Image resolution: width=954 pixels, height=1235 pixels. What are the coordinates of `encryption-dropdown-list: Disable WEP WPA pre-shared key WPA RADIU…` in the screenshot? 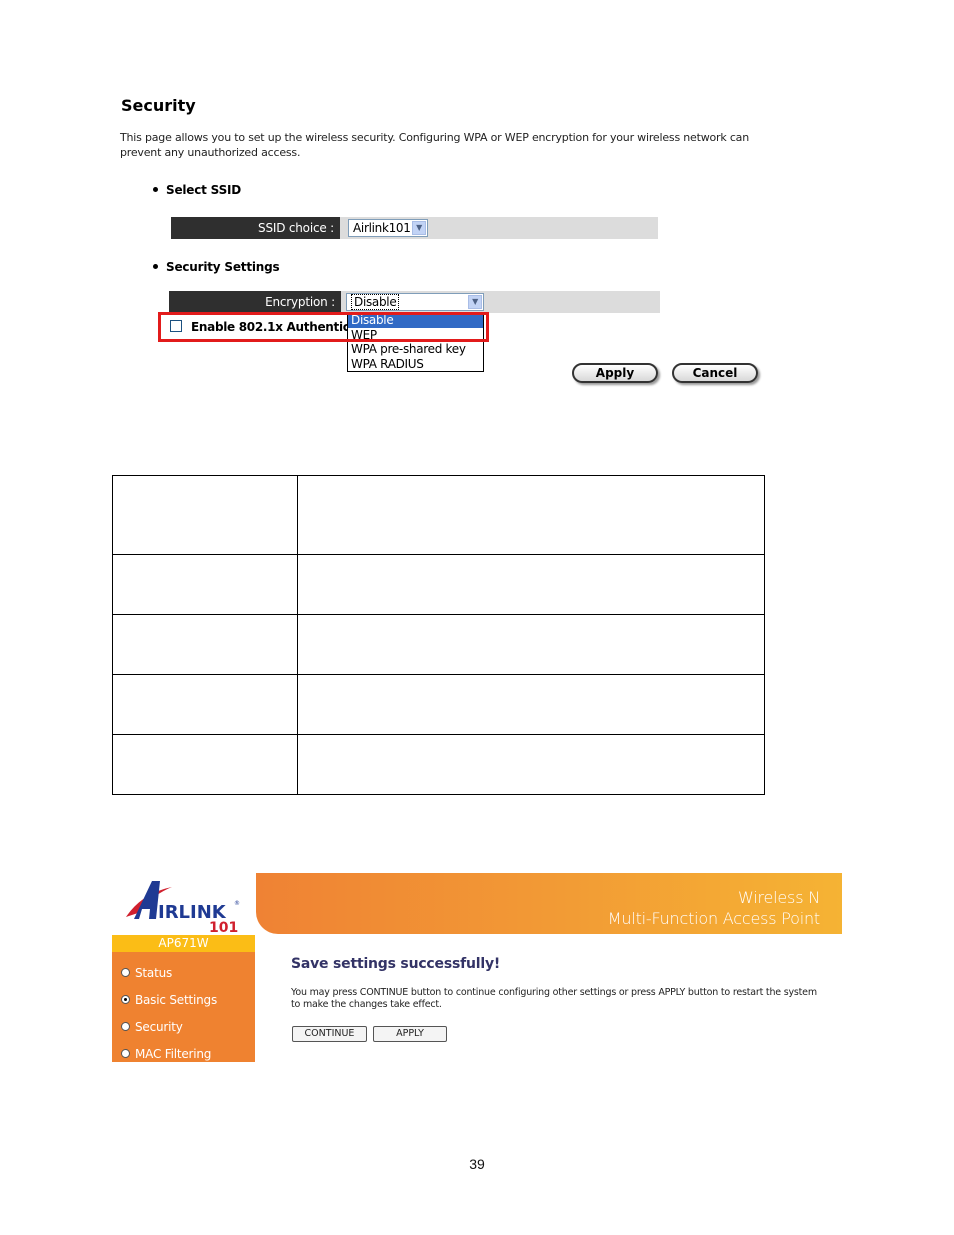 It's located at (415, 342).